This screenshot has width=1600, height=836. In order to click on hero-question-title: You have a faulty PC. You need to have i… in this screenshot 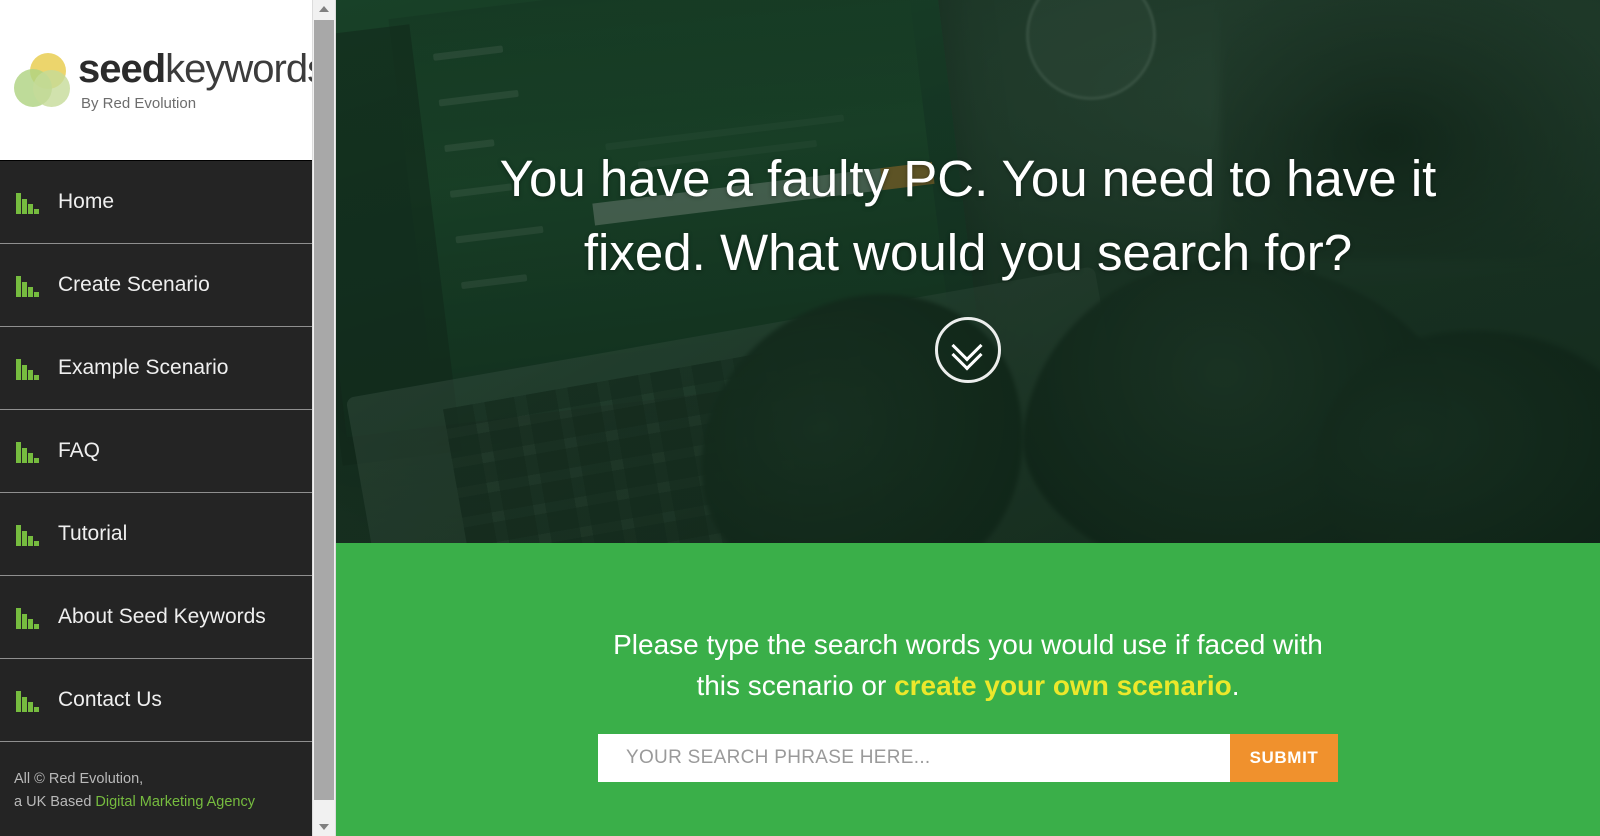, I will do `click(968, 215)`.